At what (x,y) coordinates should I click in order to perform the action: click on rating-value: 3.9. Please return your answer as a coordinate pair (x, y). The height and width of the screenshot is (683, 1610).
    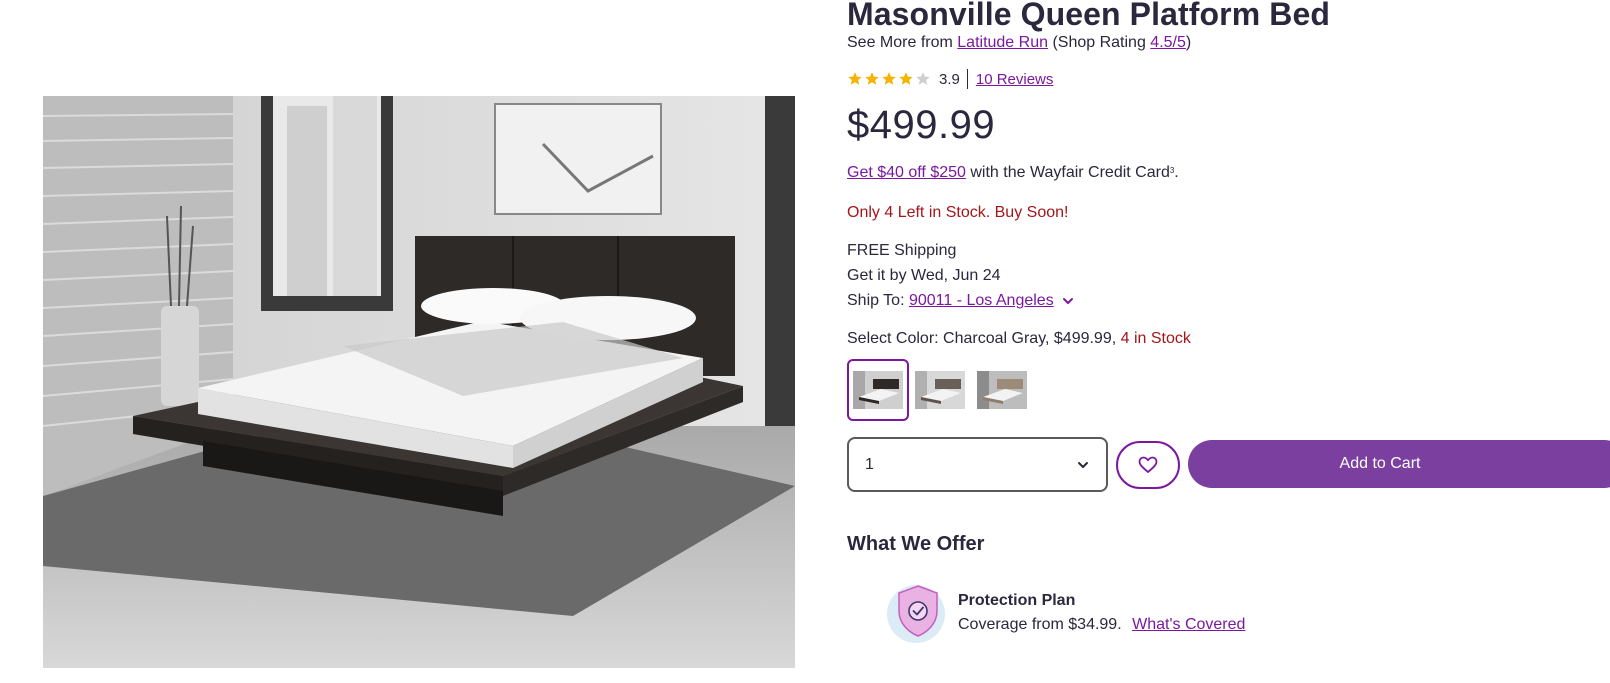
    Looking at the image, I should click on (949, 79).